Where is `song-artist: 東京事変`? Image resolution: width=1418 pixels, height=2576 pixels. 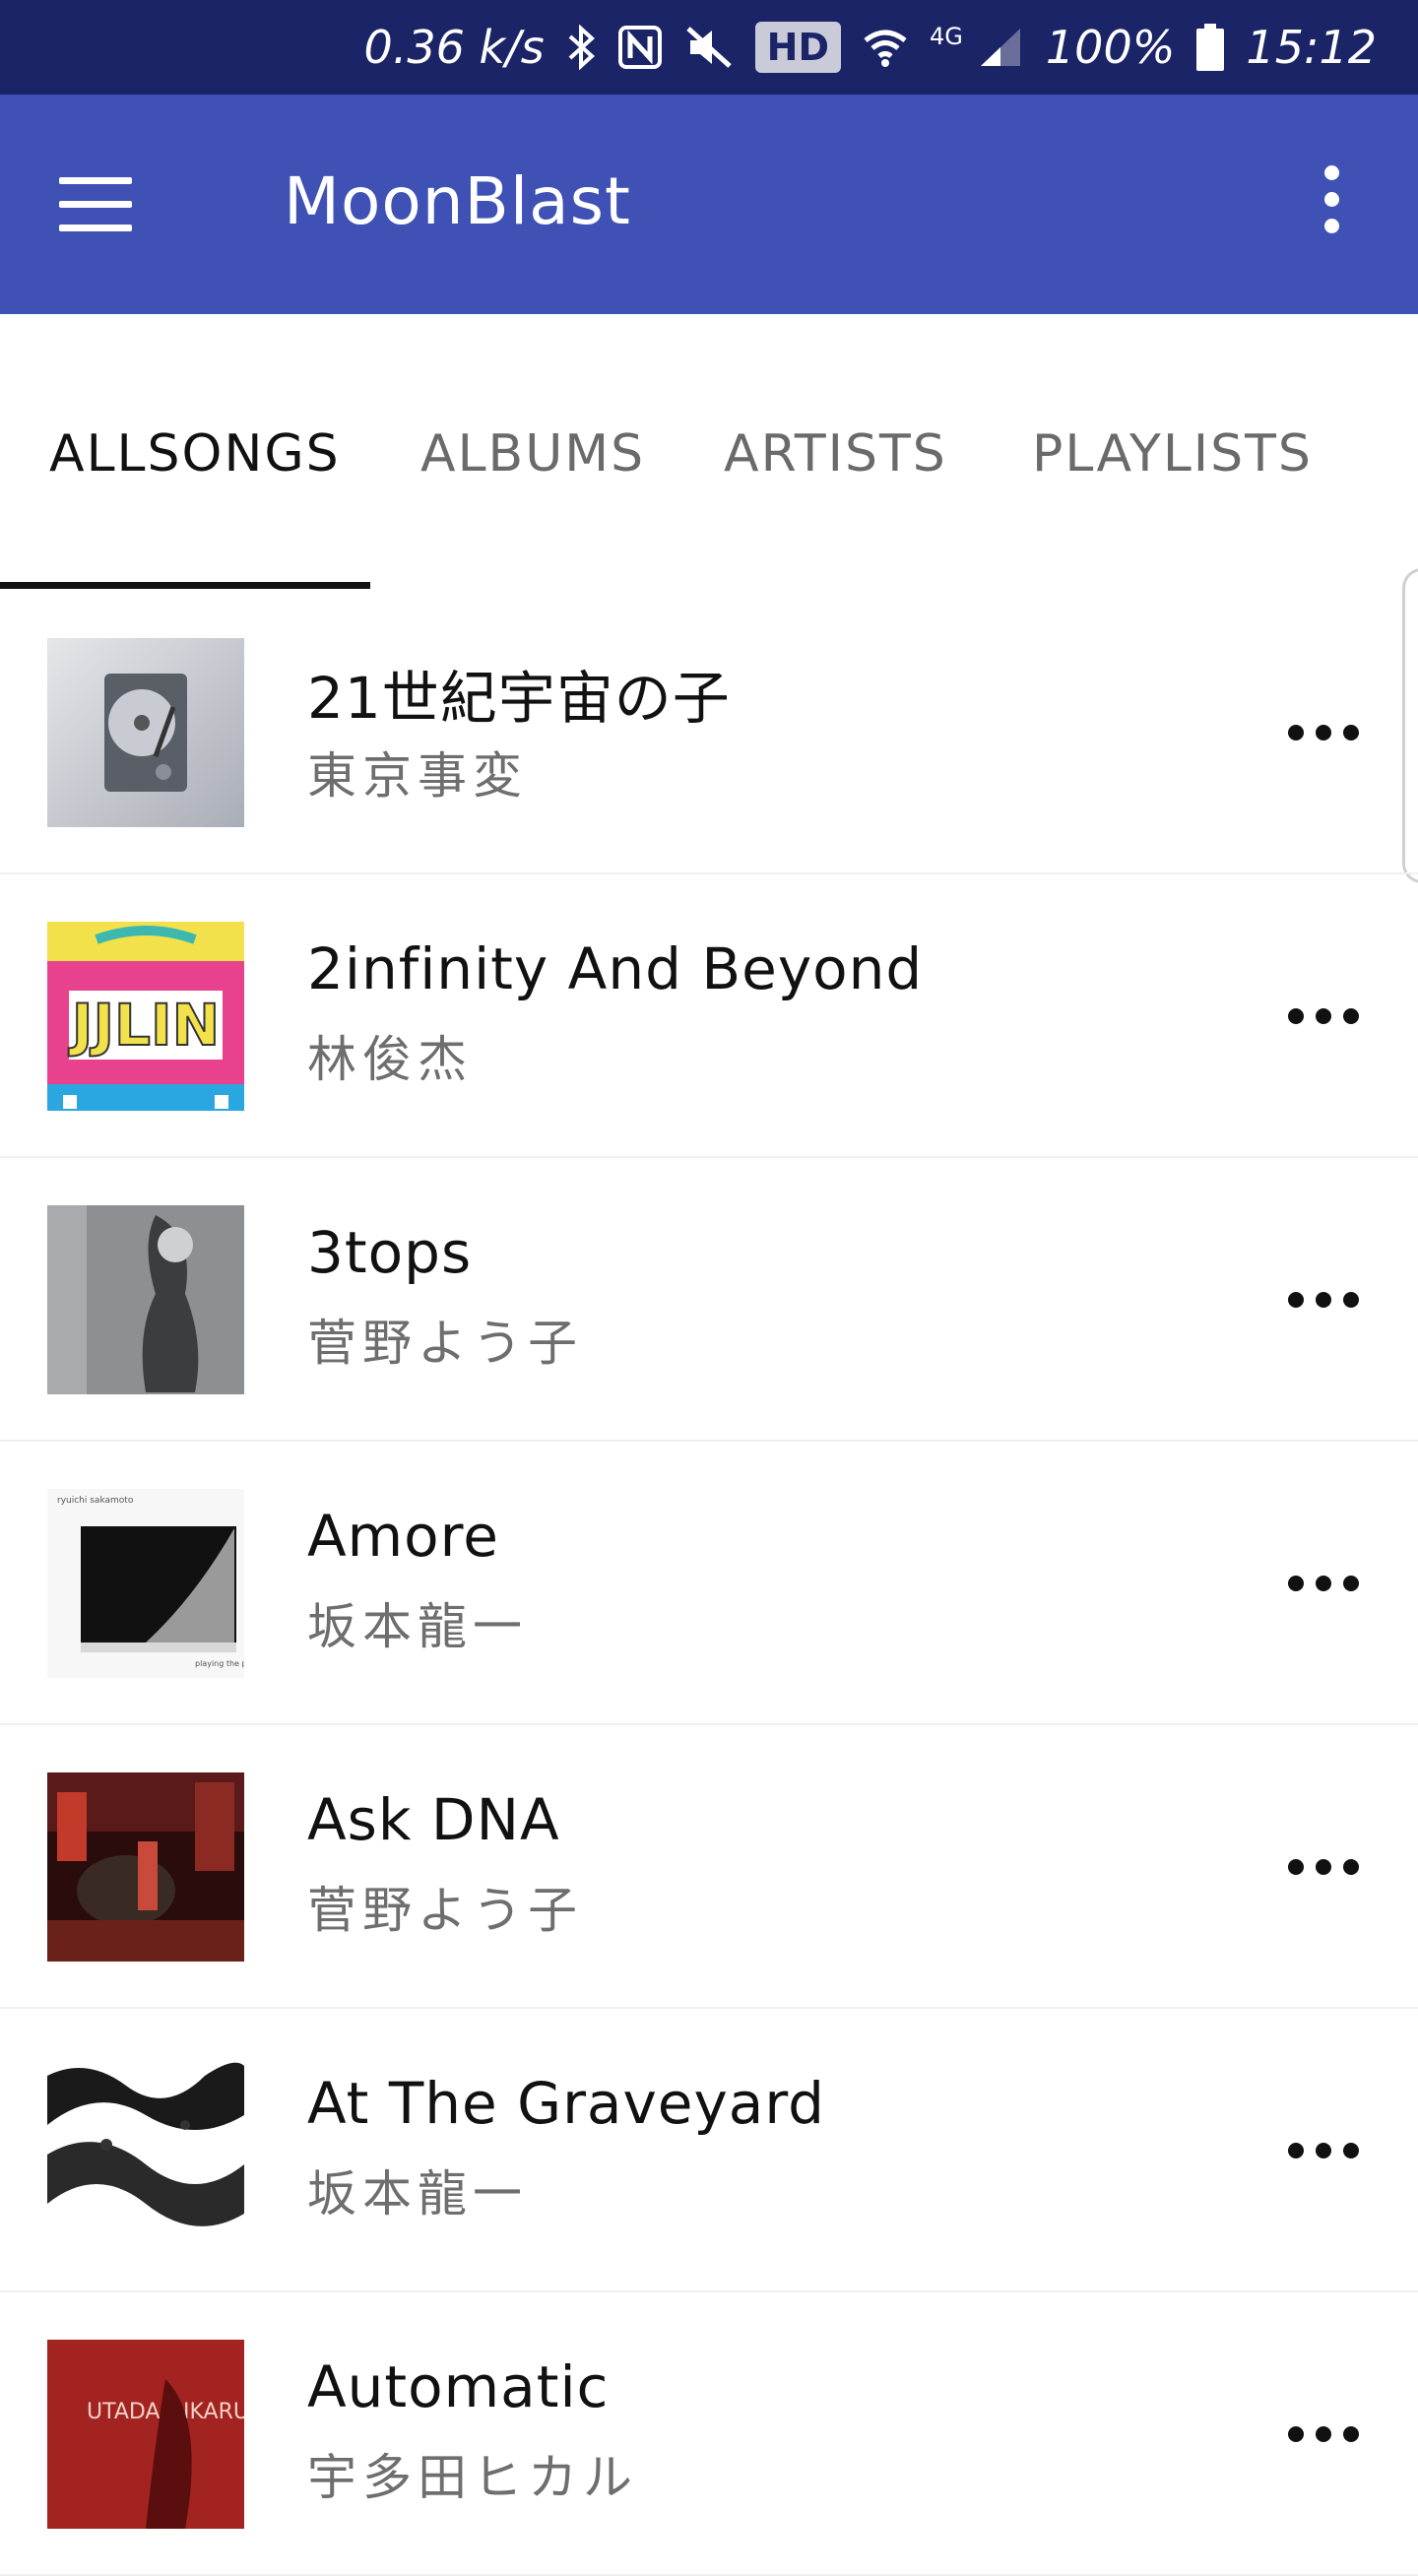
song-artist: 東京事変 is located at coordinates (418, 776).